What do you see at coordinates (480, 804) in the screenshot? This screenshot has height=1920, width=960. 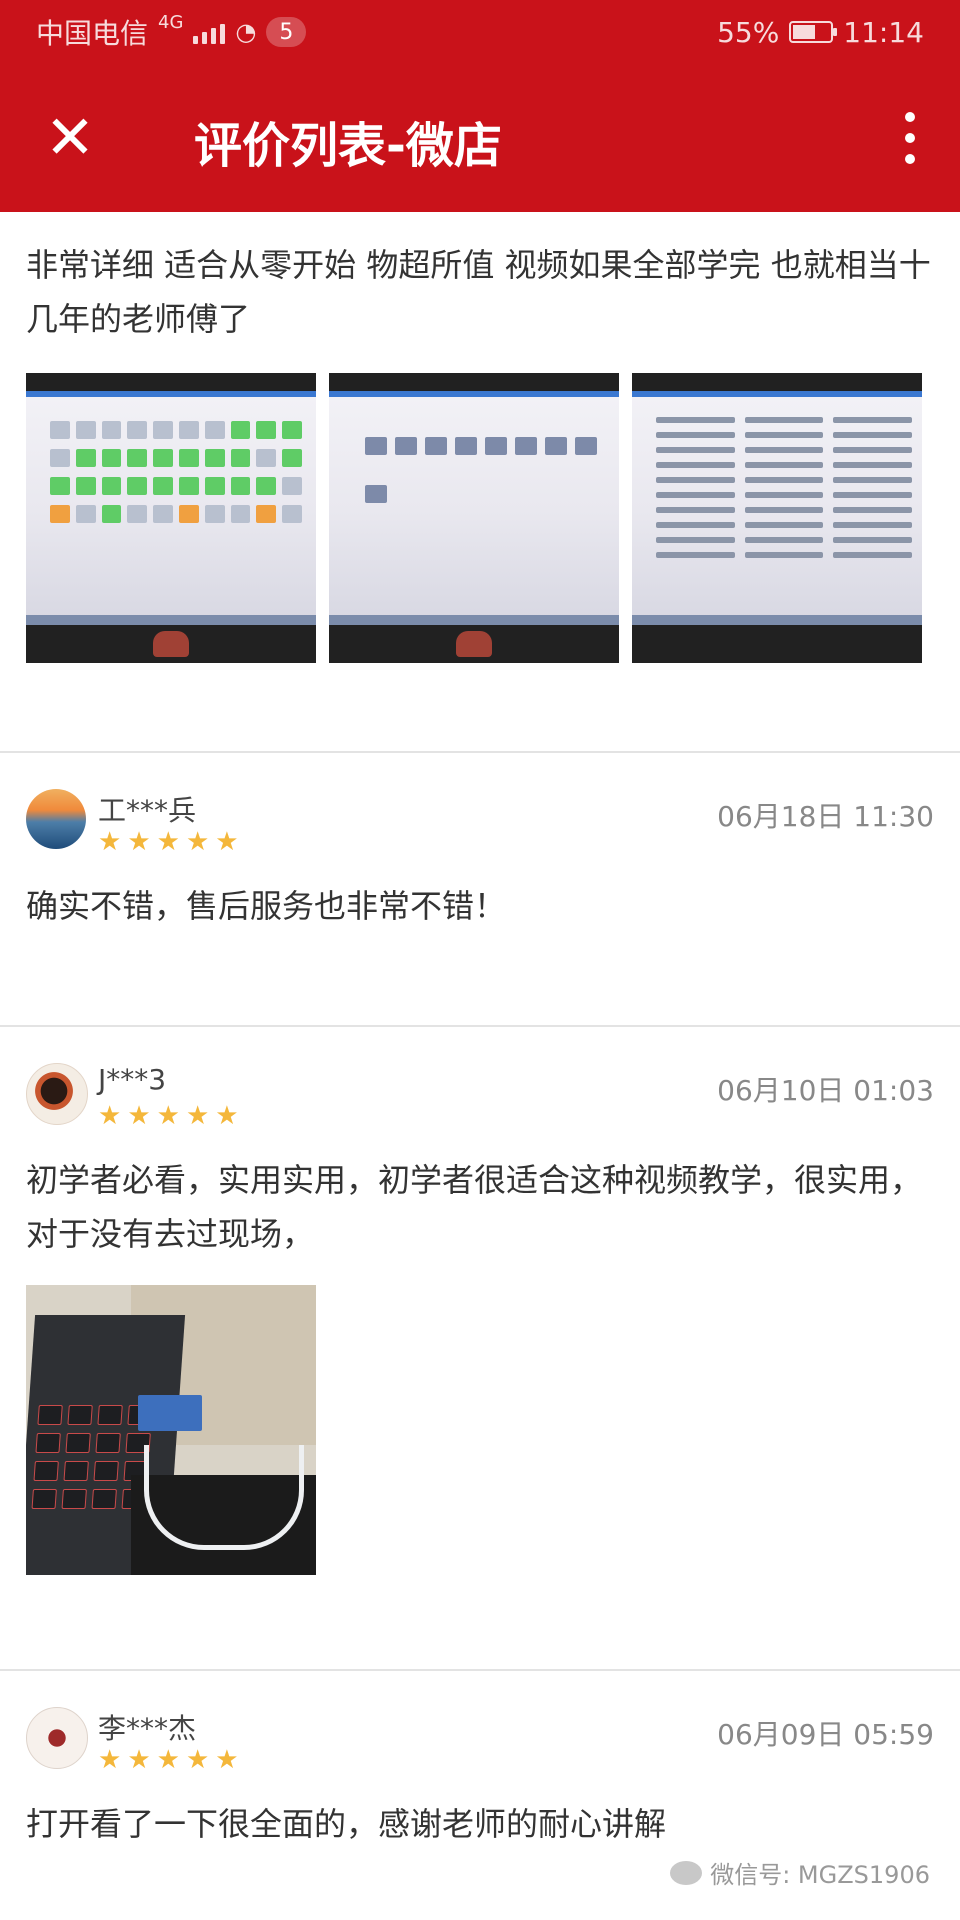 I see `review-header: 工***兵 ★ ★ ★ ★ ★ 06月18日 11:30` at bounding box center [480, 804].